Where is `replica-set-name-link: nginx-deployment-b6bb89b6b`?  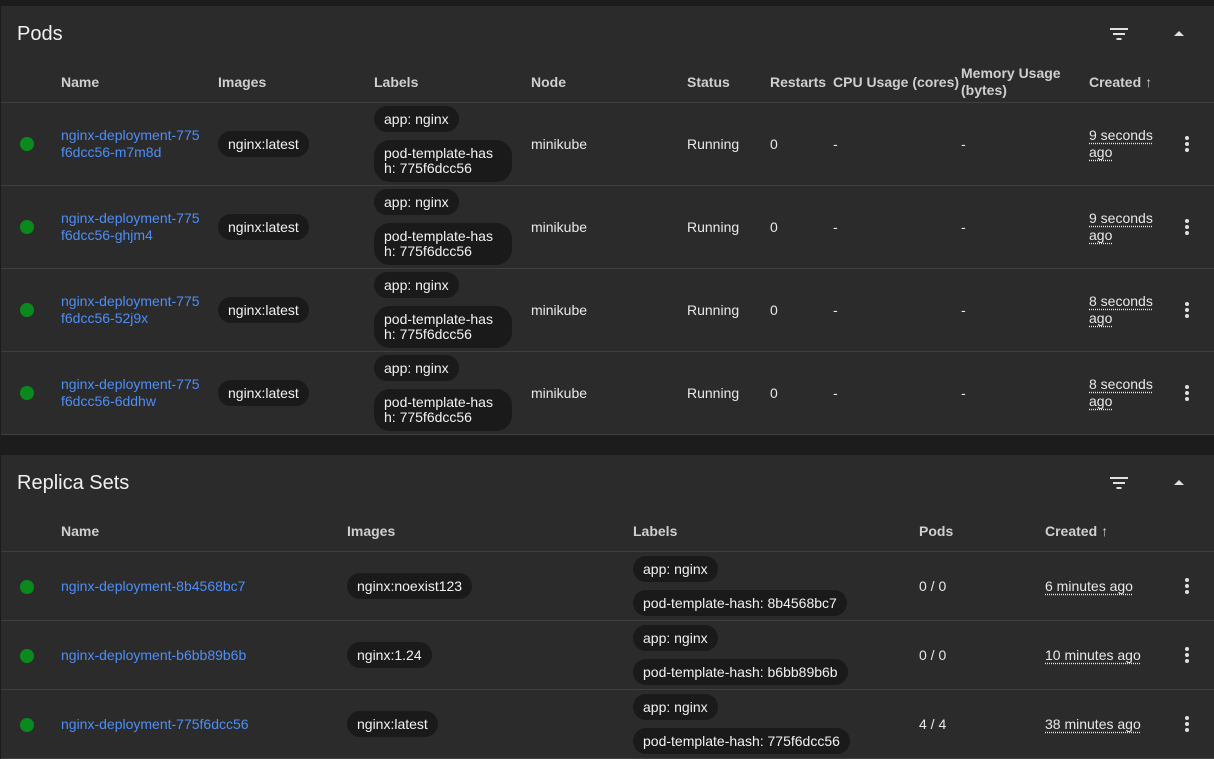 replica-set-name-link: nginx-deployment-b6bb89b6b is located at coordinates (153, 655).